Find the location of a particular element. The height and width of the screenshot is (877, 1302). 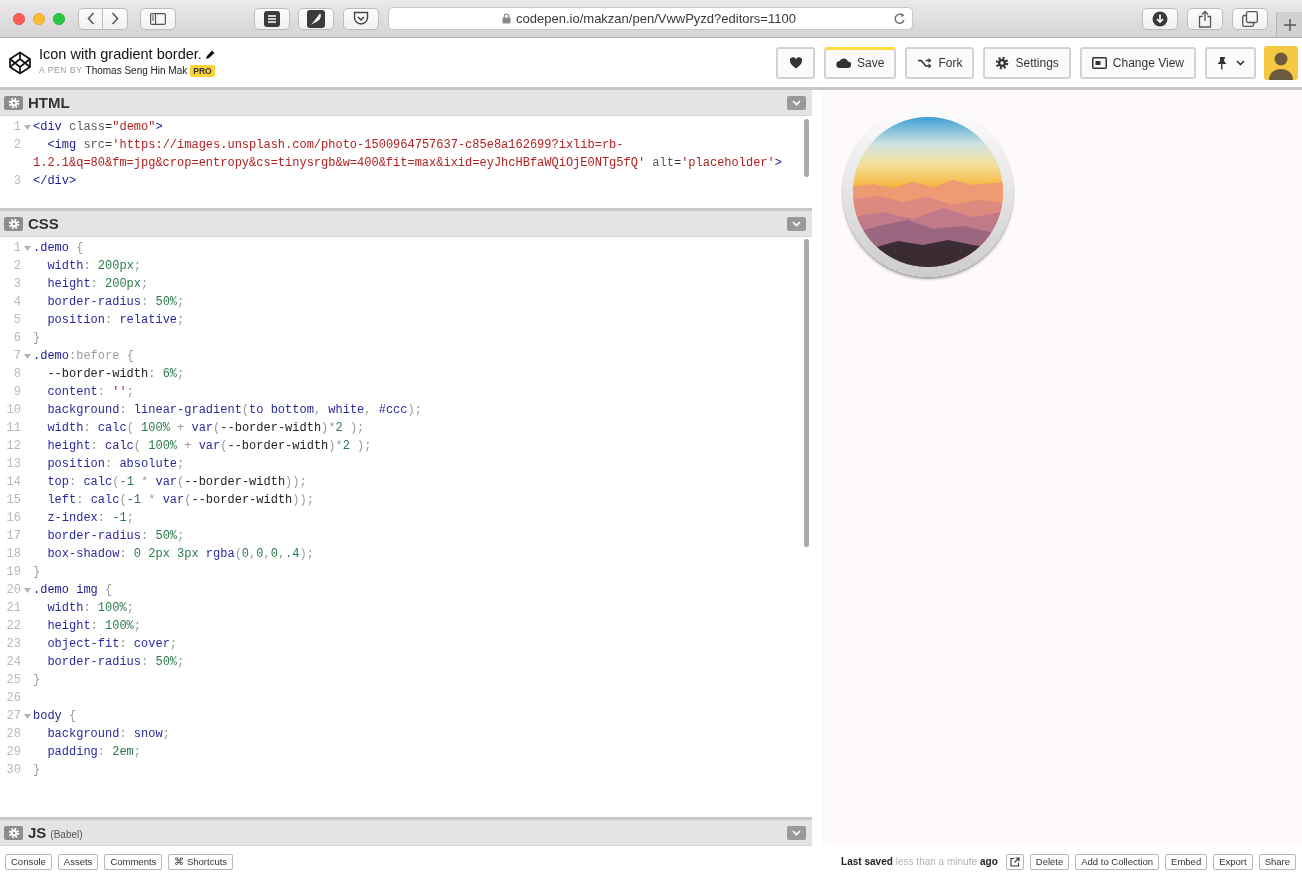

save-button: Save is located at coordinates (860, 62).